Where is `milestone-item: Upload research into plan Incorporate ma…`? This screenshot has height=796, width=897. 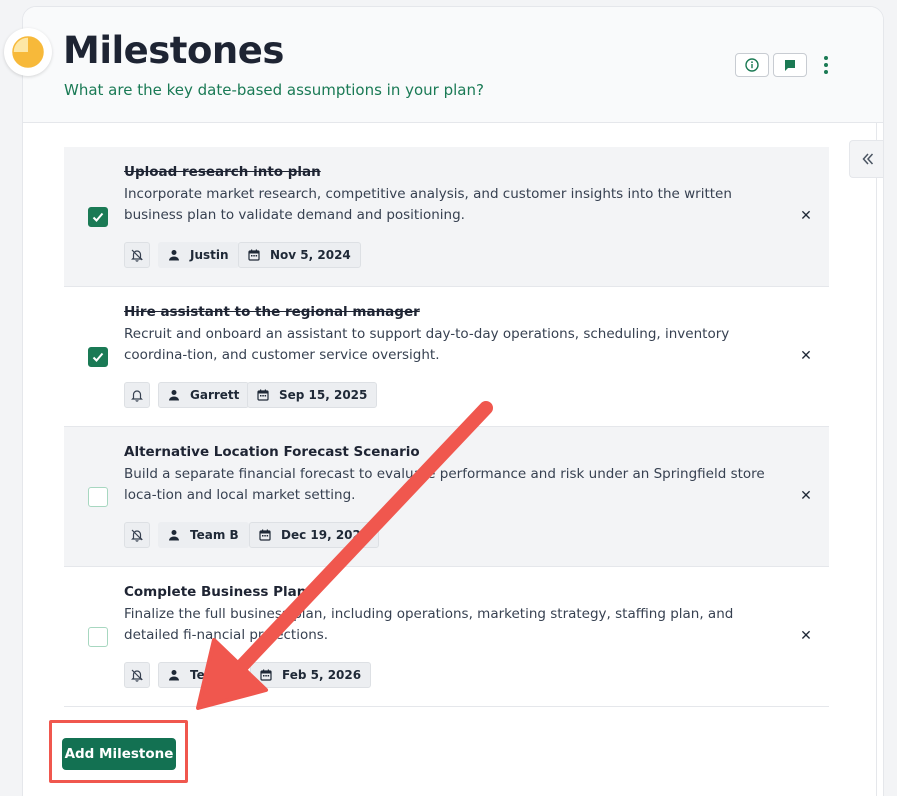 milestone-item: Upload research into plan Incorporate ma… is located at coordinates (446, 217).